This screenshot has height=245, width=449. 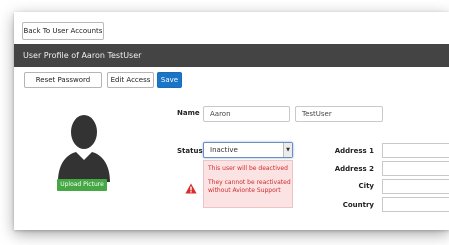 I want to click on reset-password-button: Reset Password, so click(x=63, y=80).